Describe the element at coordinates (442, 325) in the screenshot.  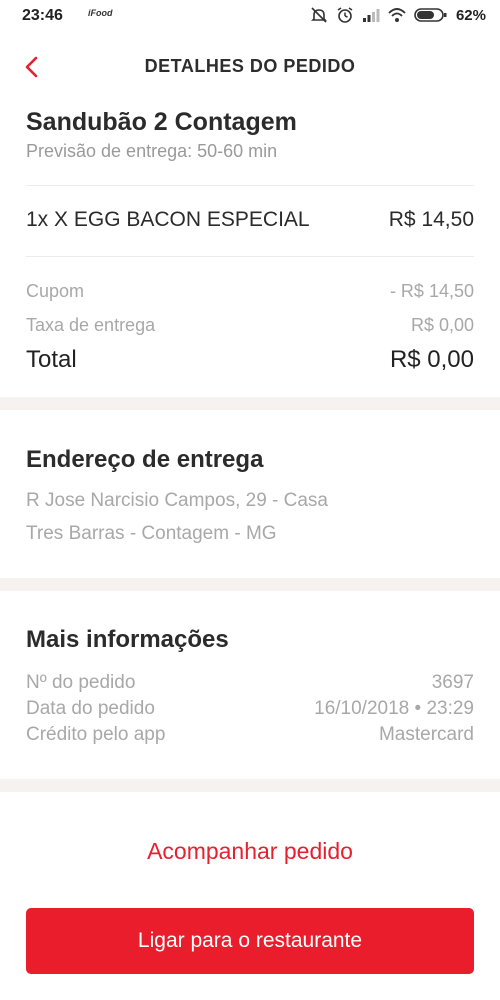
I see `delivery-fee-value: R$ 0,00` at that location.